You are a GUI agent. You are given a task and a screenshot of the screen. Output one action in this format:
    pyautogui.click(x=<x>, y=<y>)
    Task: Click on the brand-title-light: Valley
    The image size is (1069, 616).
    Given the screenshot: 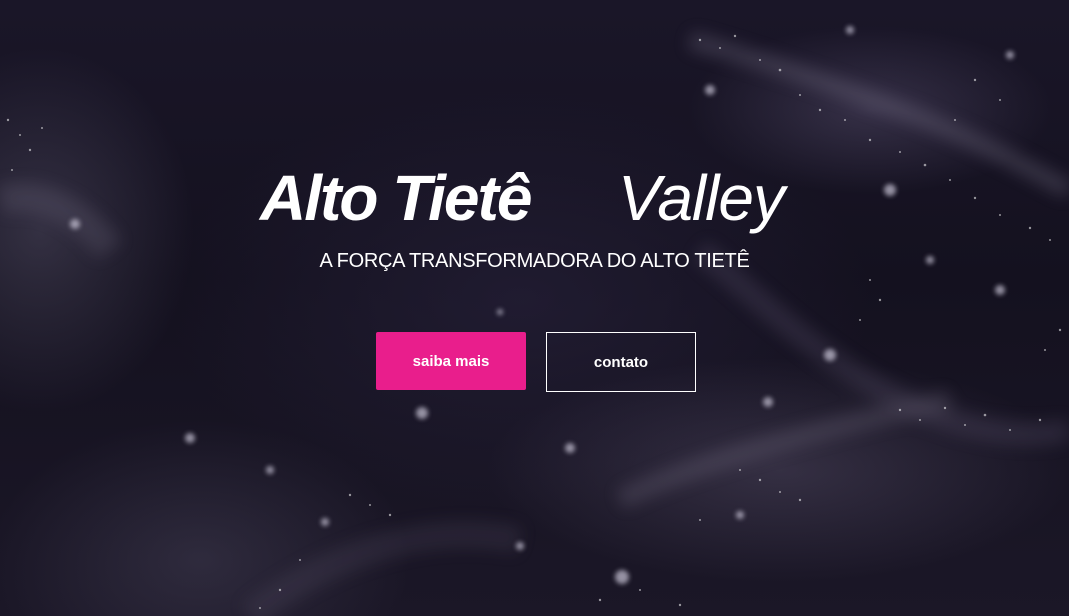 What is the action you would take?
    pyautogui.click(x=701, y=198)
    